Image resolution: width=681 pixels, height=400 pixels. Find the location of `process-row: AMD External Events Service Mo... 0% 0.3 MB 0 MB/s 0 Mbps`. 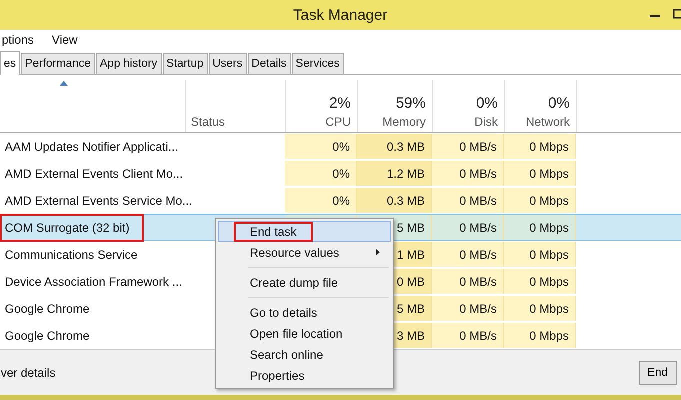

process-row: AMD External Events Service Mo... 0% 0.3 MB 0 MB/s 0 Mbps is located at coordinates (340, 200).